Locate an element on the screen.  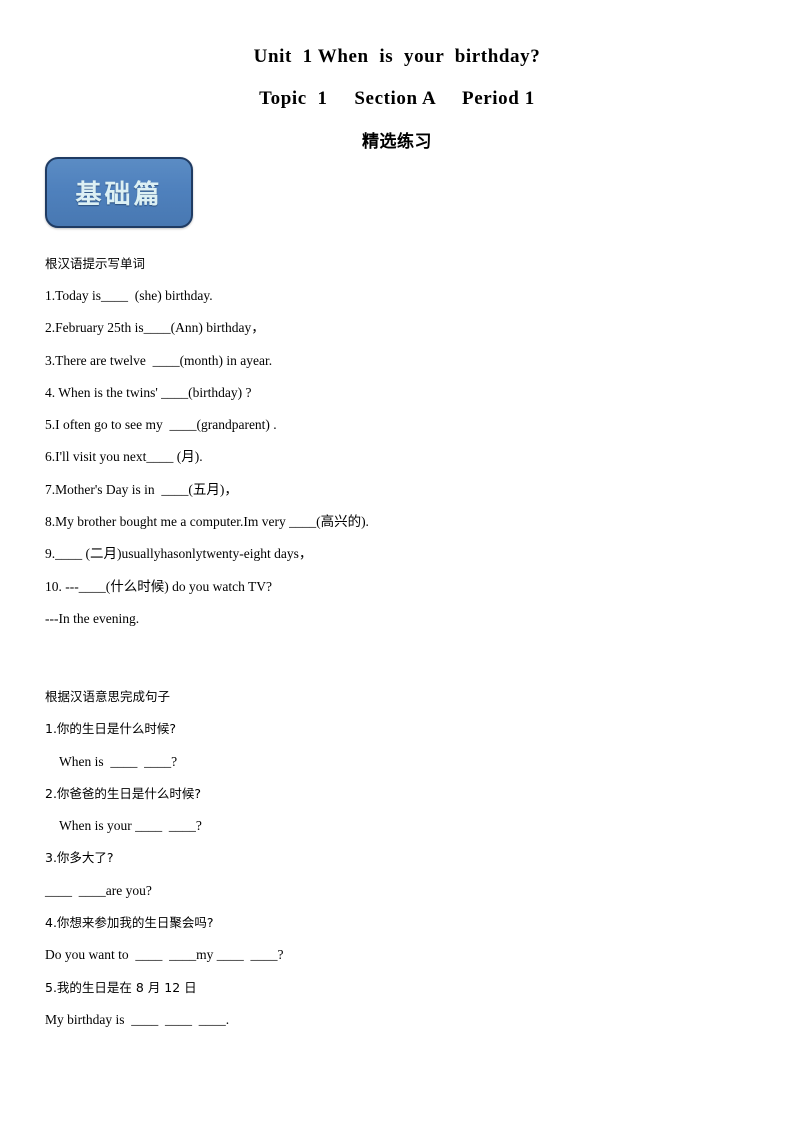
question-answer-line: Do you want to ____ ____my ____ ____? is located at coordinates (164, 955).